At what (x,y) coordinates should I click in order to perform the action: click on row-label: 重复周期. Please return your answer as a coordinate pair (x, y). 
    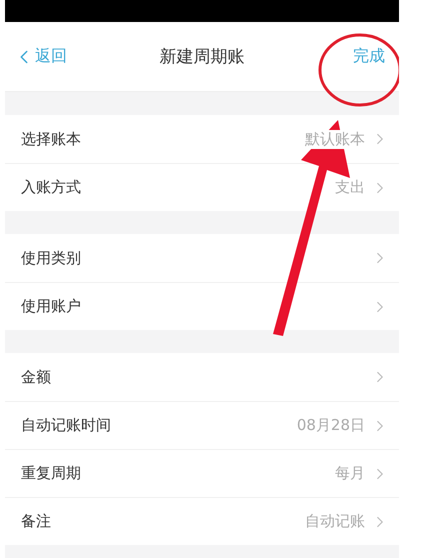
    Looking at the image, I should click on (51, 473).